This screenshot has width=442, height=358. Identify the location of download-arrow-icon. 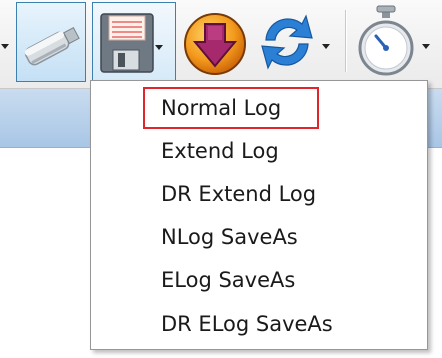
(215, 44).